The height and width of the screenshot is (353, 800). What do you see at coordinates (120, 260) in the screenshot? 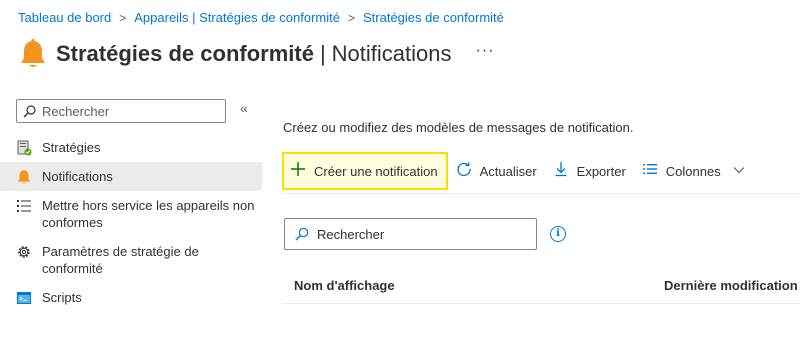
I see `sidebar-item-label: Paramètres de stratégie de conformité` at bounding box center [120, 260].